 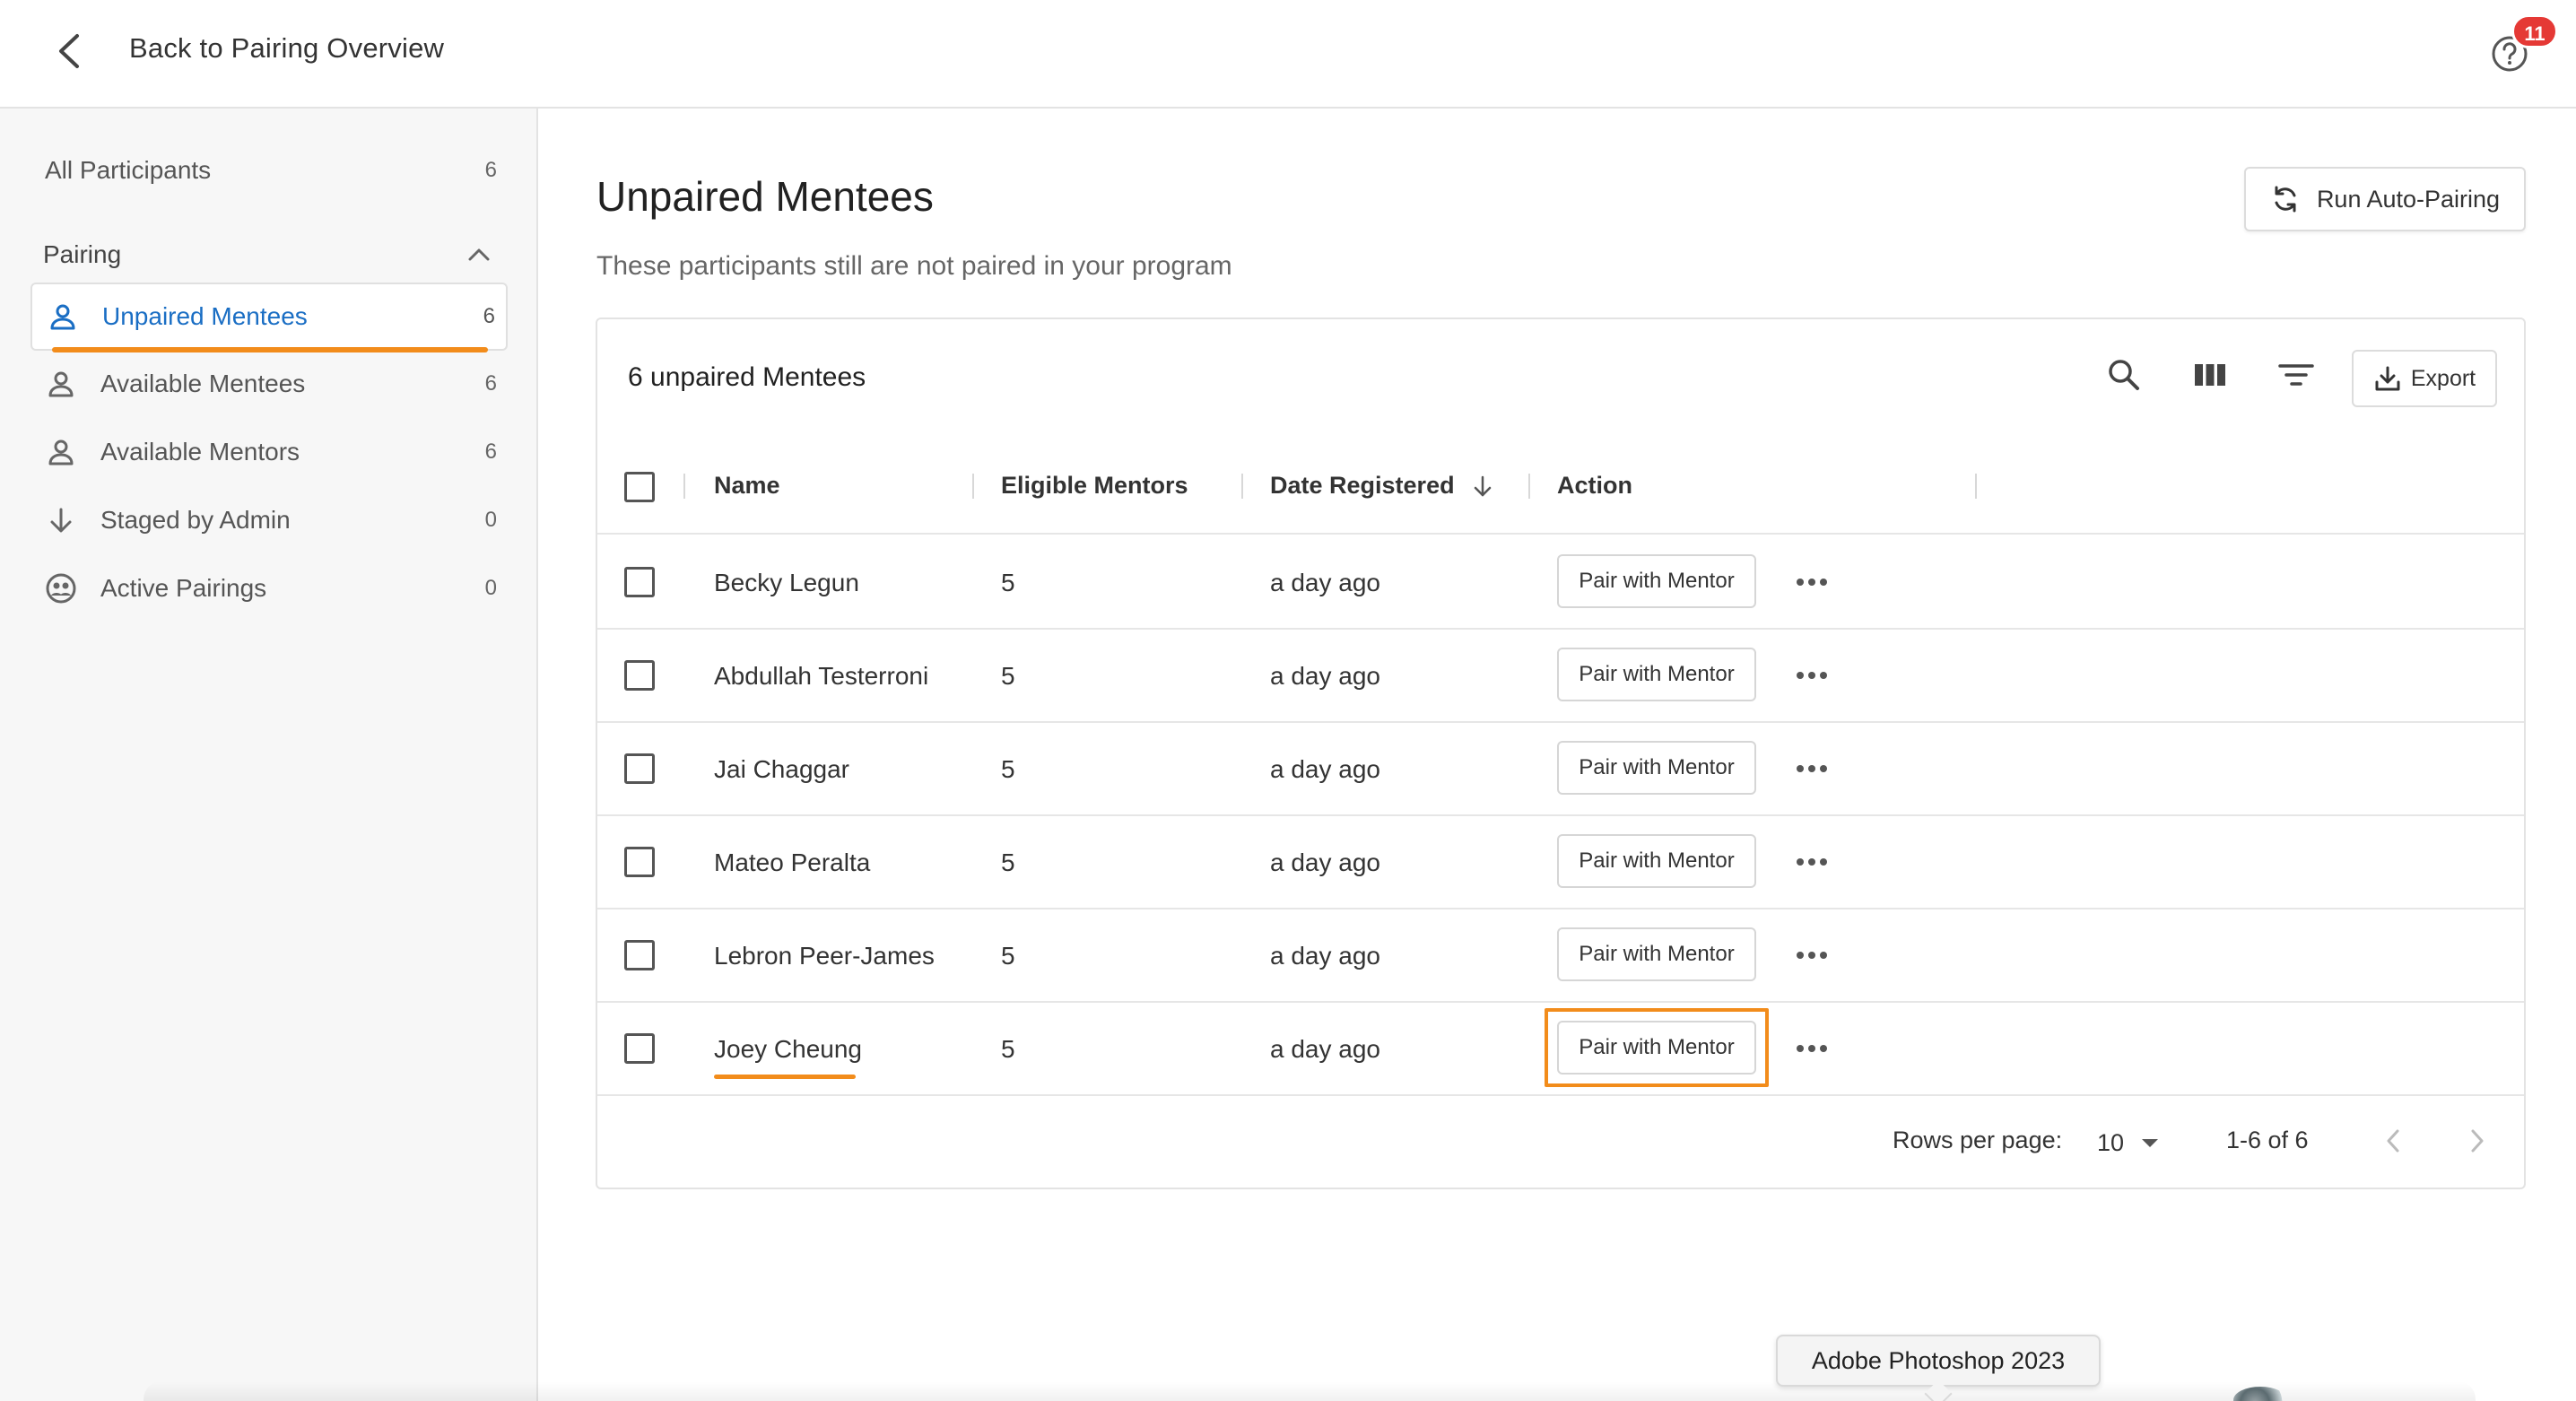 What do you see at coordinates (1362, 485) in the screenshot?
I see `column-header-label: Date Registered` at bounding box center [1362, 485].